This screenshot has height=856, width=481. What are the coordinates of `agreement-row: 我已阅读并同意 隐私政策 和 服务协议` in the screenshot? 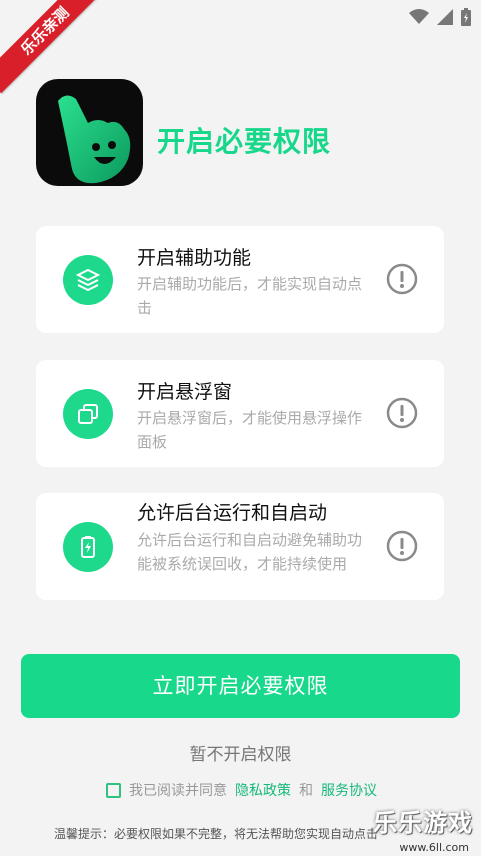 It's located at (241, 790).